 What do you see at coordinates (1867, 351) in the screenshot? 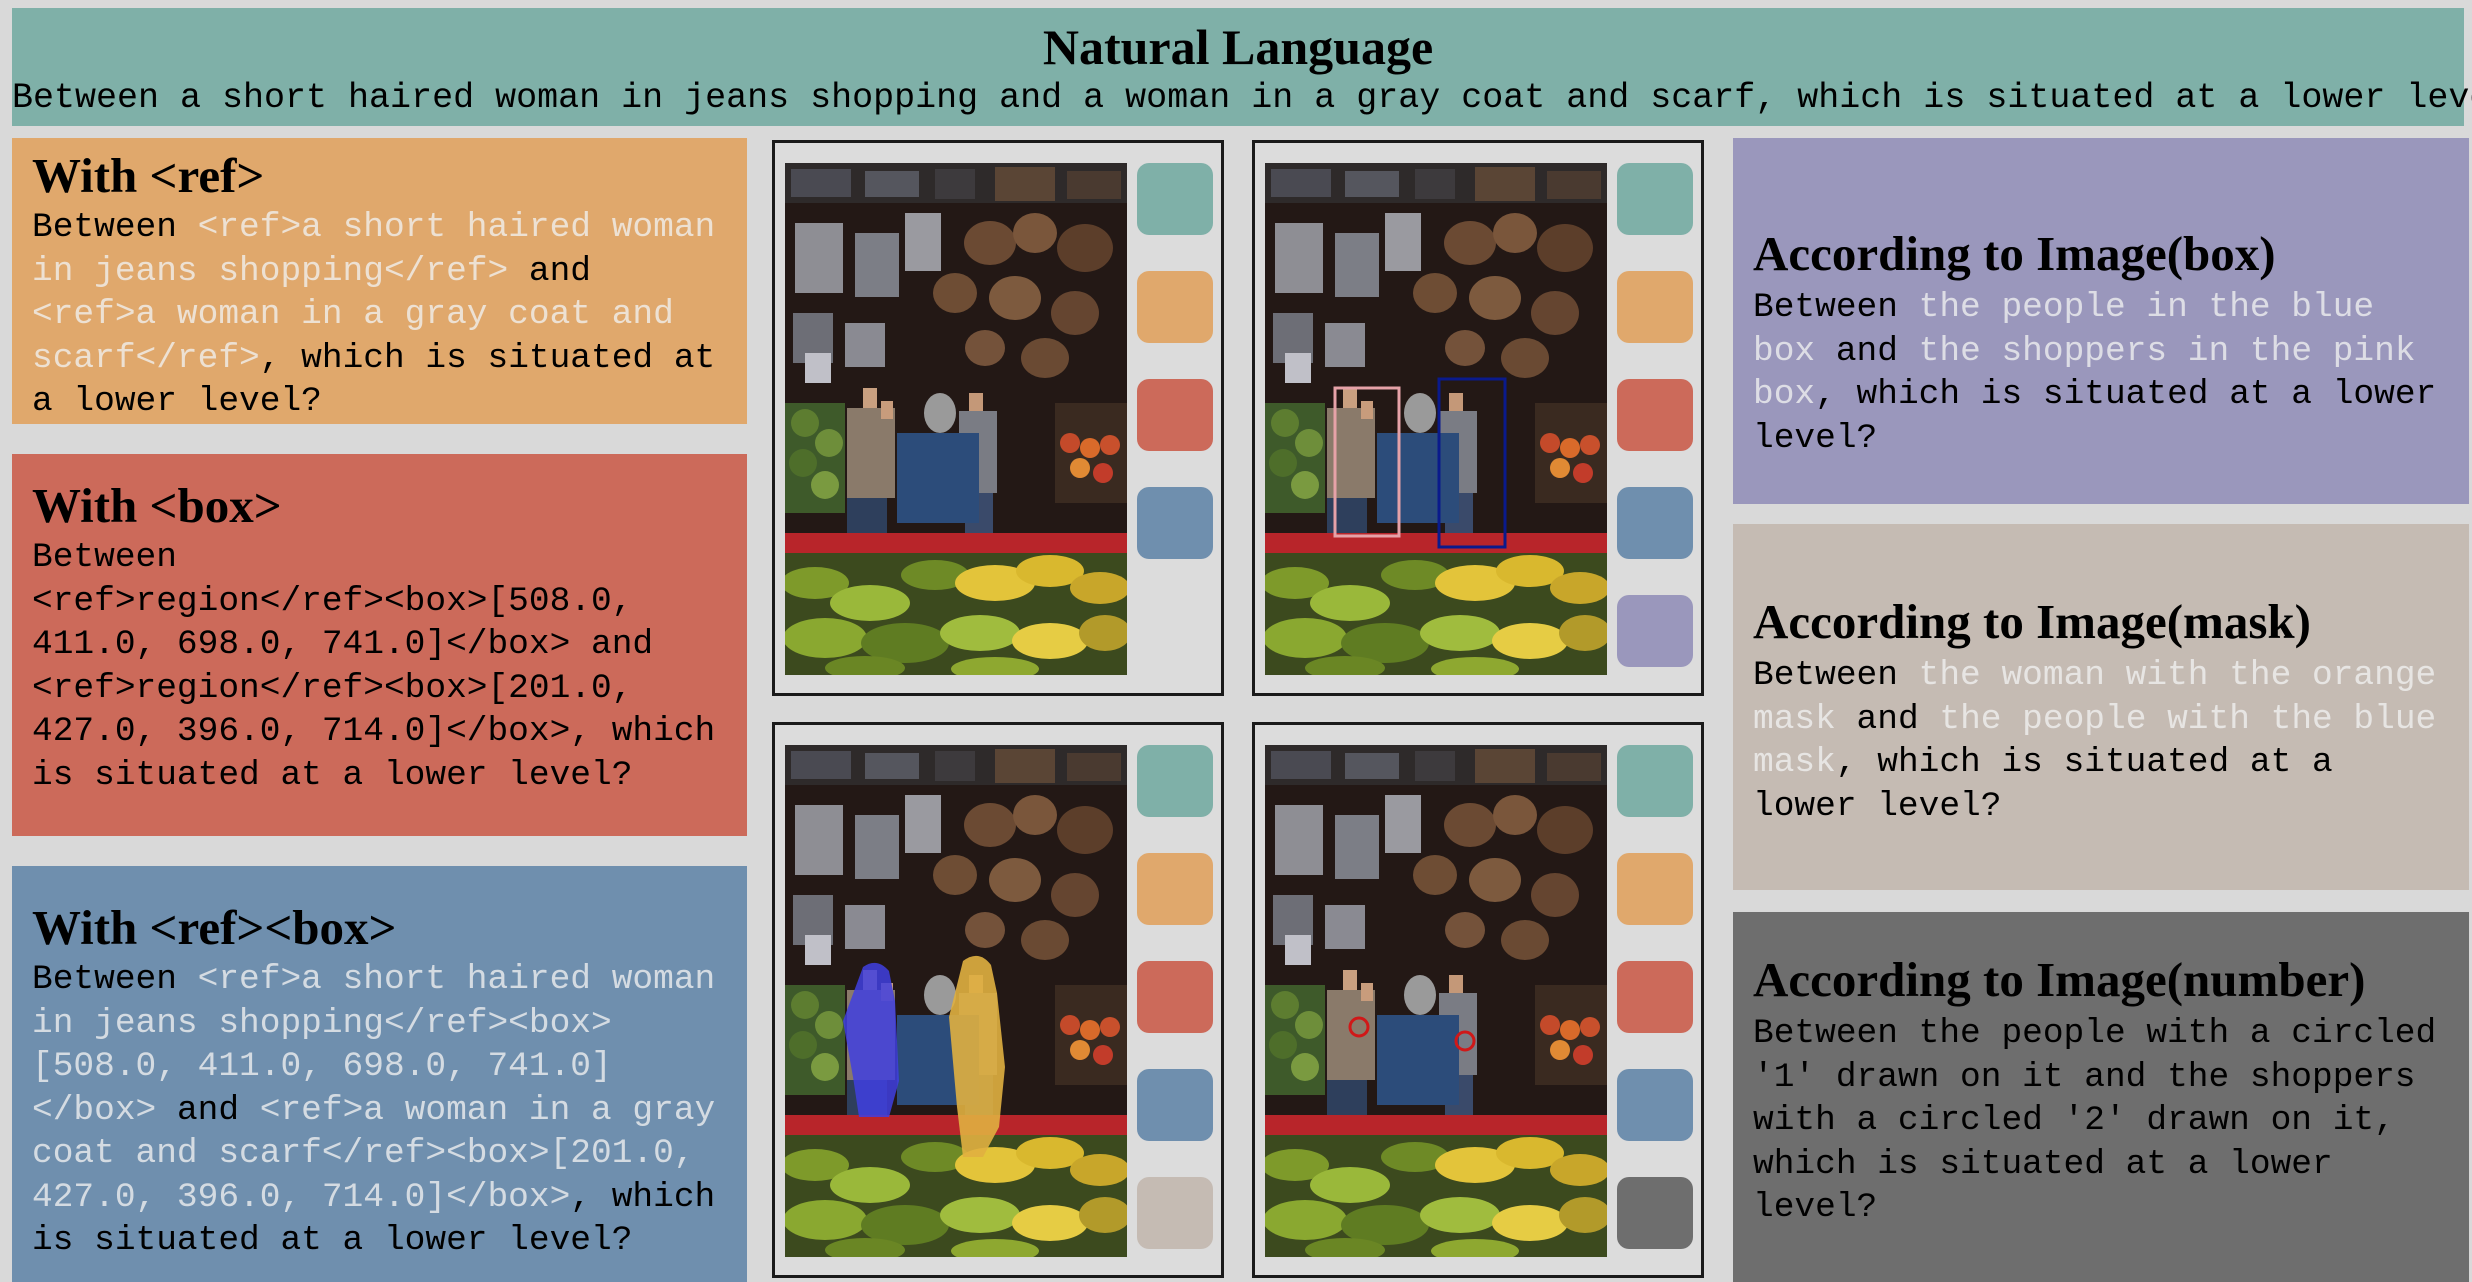
I see `image-box-text-2: and` at bounding box center [1867, 351].